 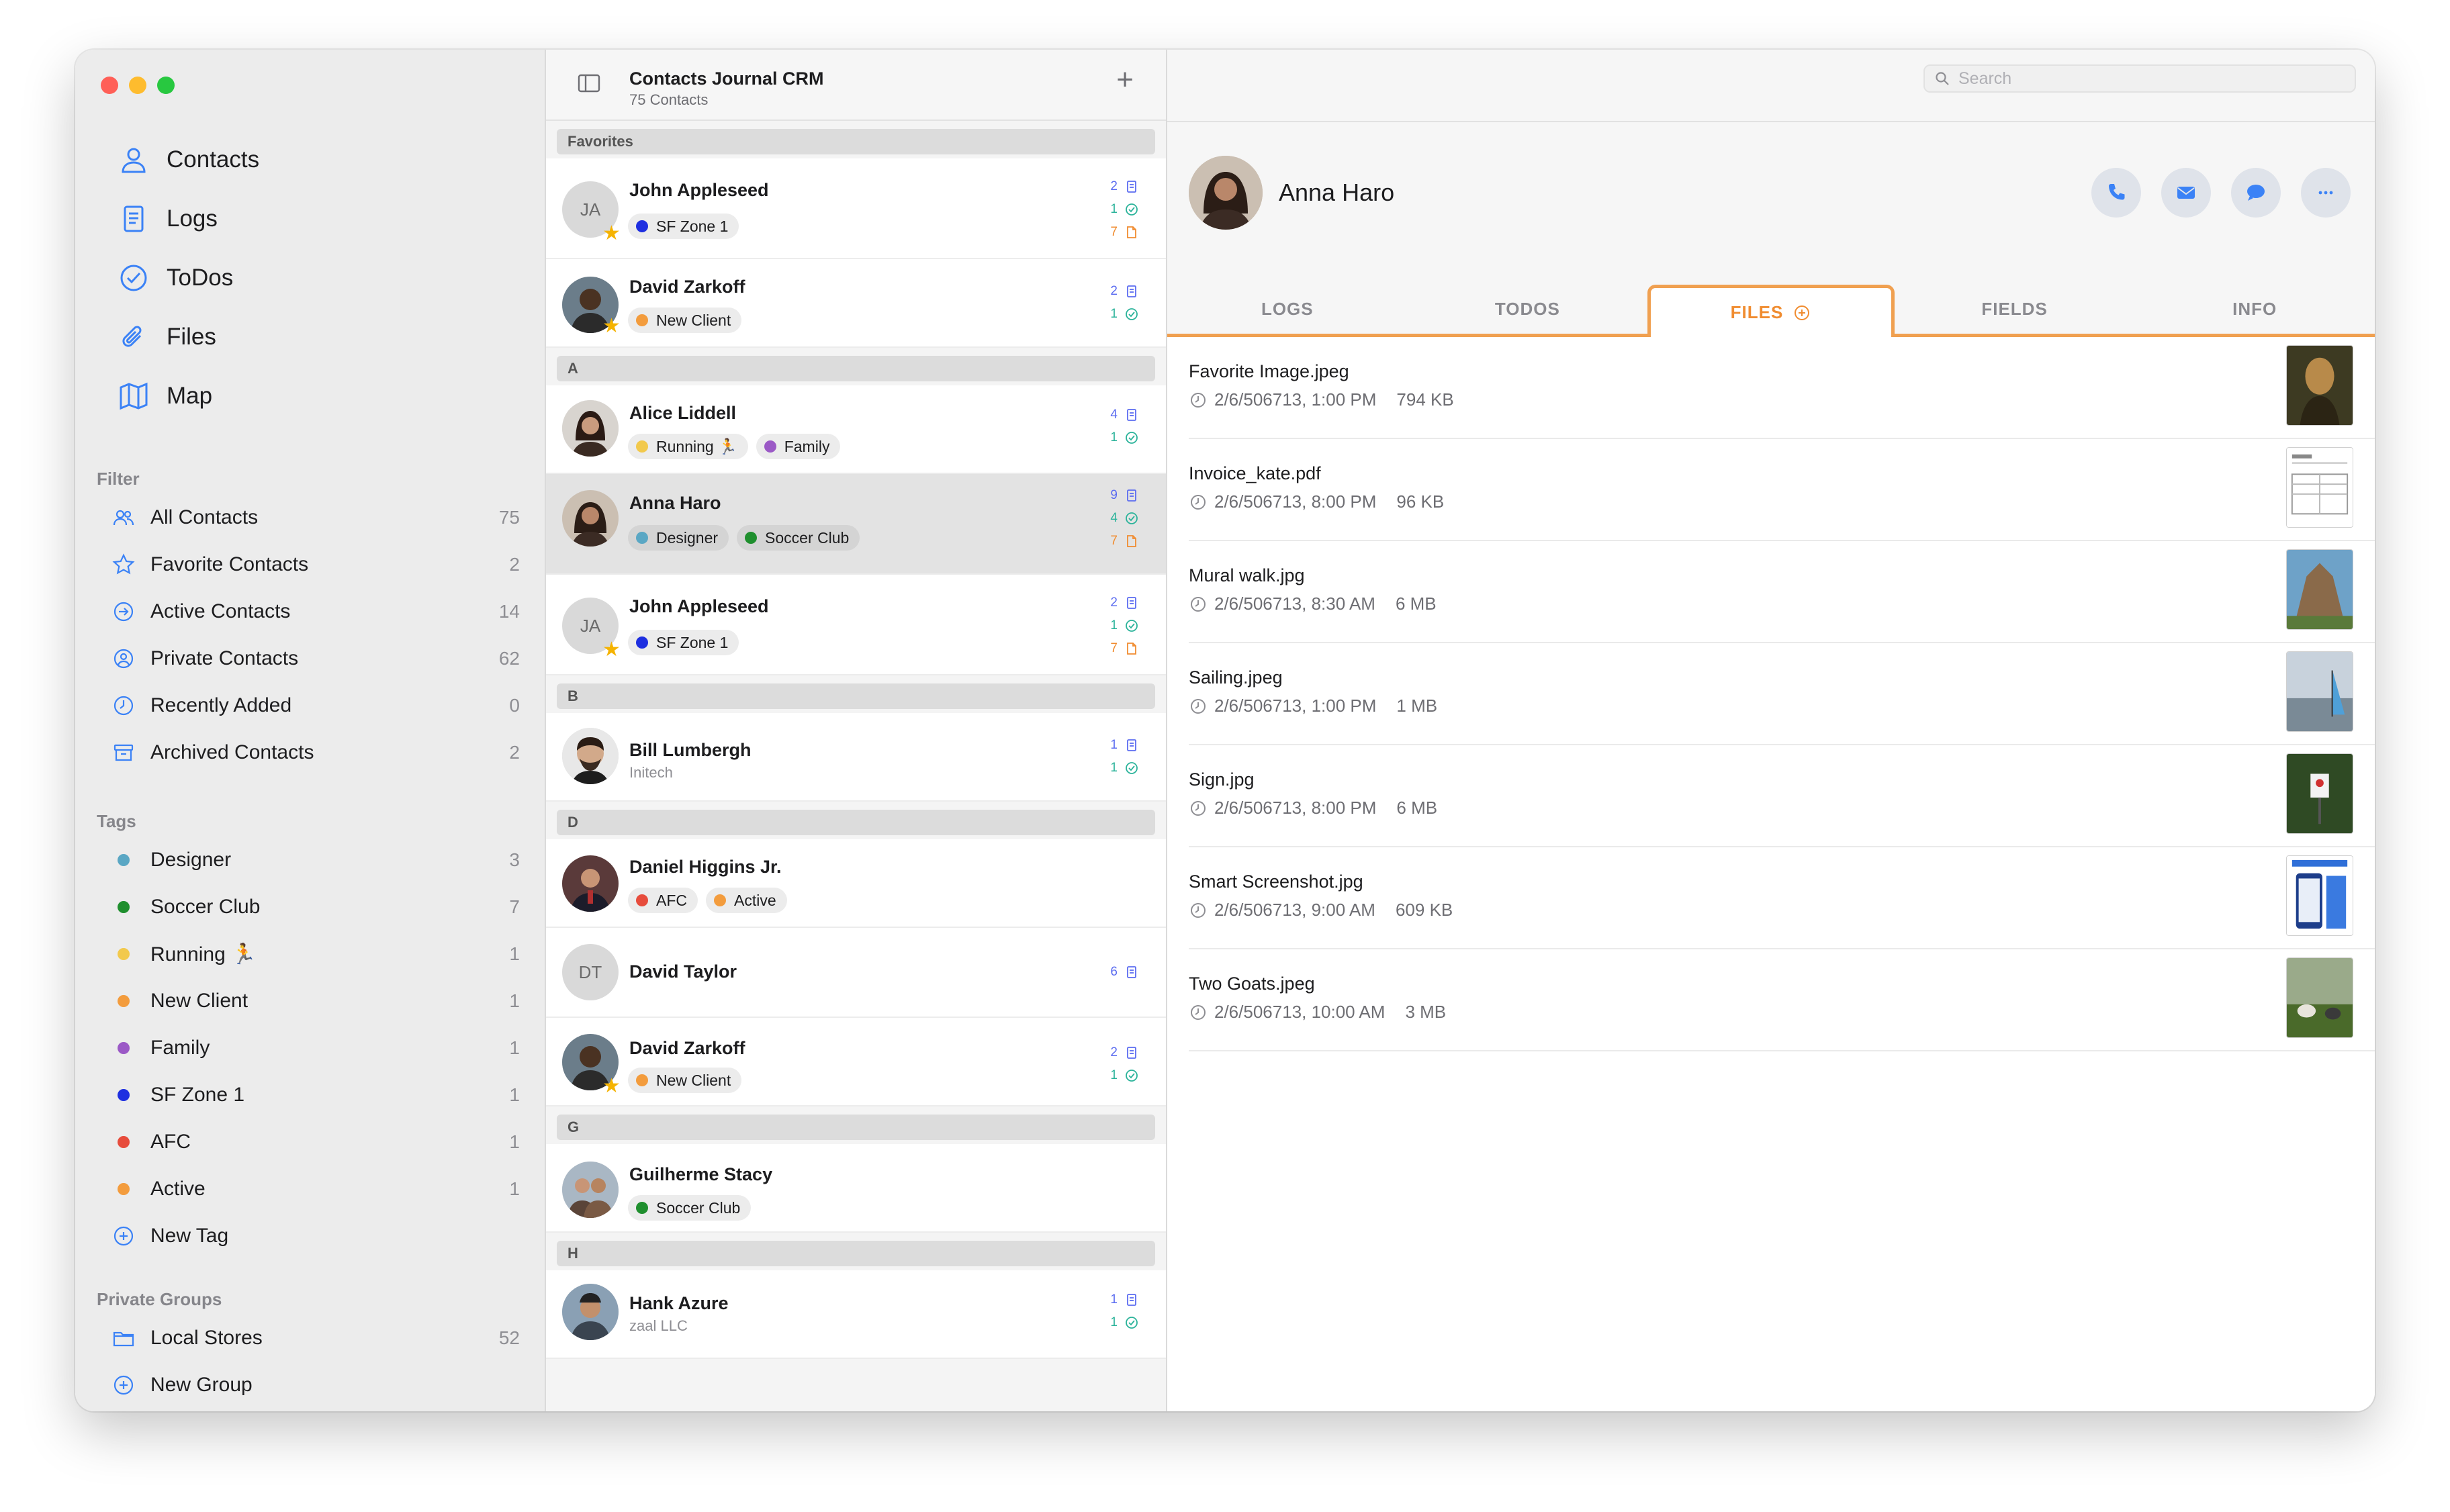 I want to click on tag-active: Active 1, so click(x=314, y=1189).